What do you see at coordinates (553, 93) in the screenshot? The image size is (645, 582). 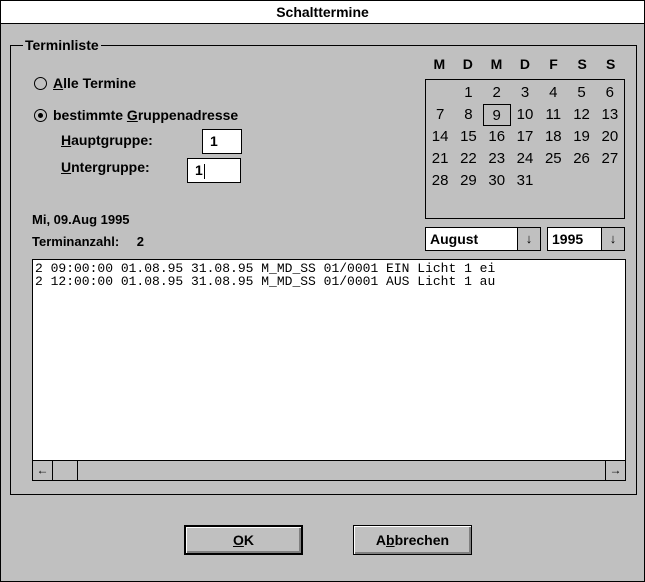 I see `calendar-day: 4` at bounding box center [553, 93].